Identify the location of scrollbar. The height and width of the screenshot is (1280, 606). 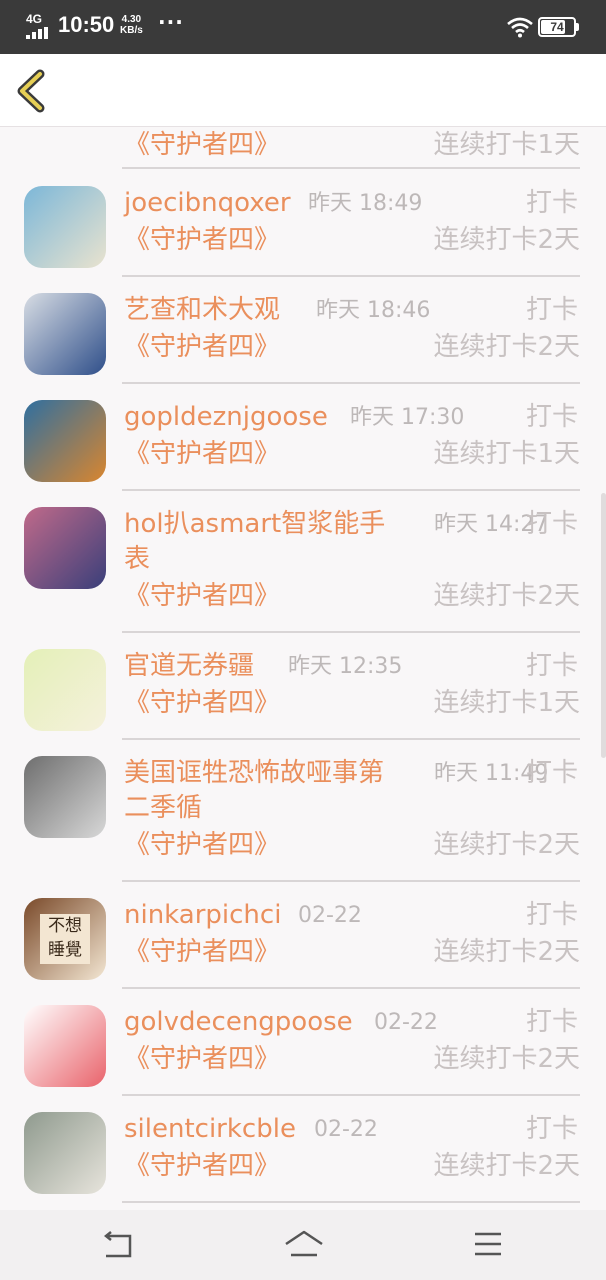
(603, 625).